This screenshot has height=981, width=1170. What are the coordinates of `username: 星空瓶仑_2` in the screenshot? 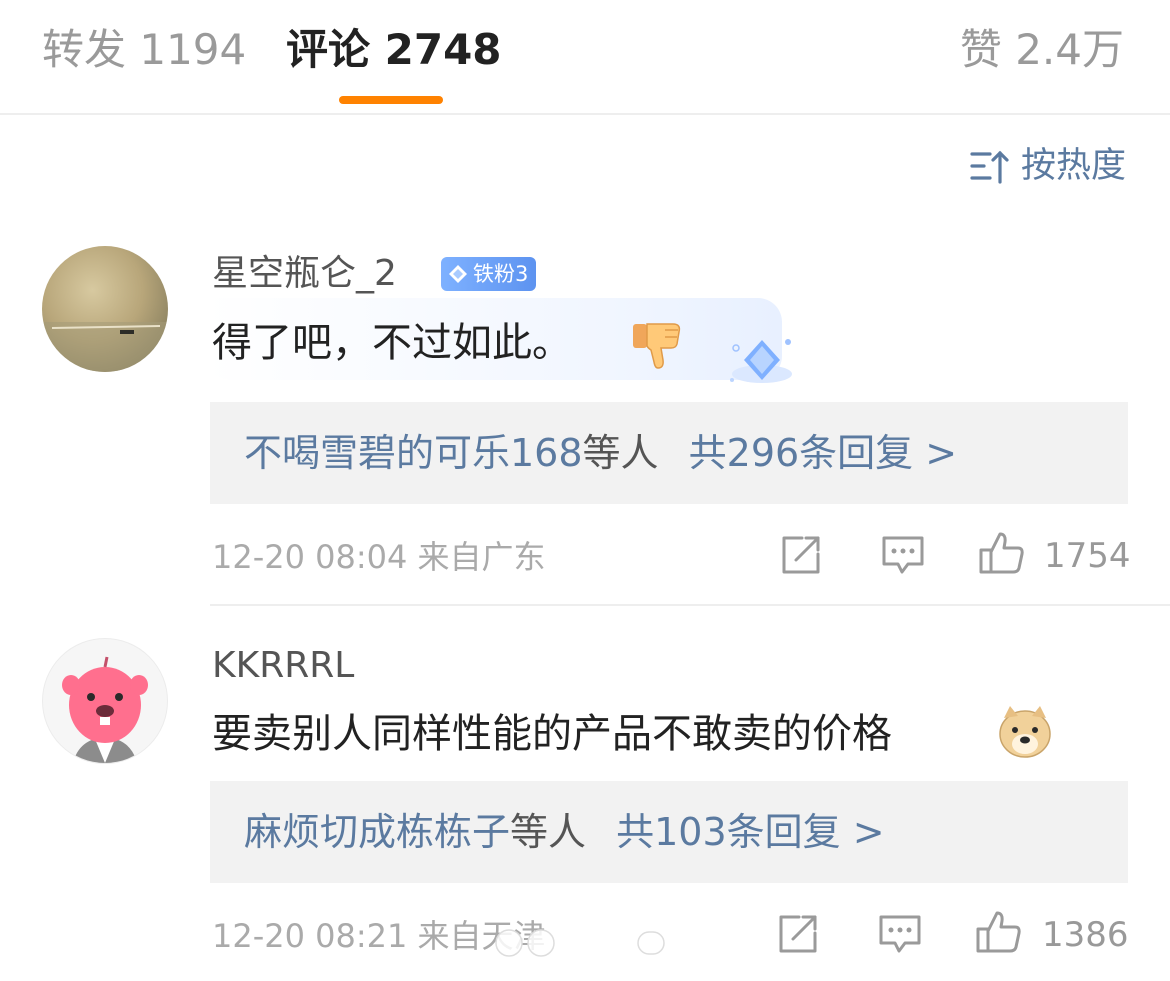 It's located at (304, 274).